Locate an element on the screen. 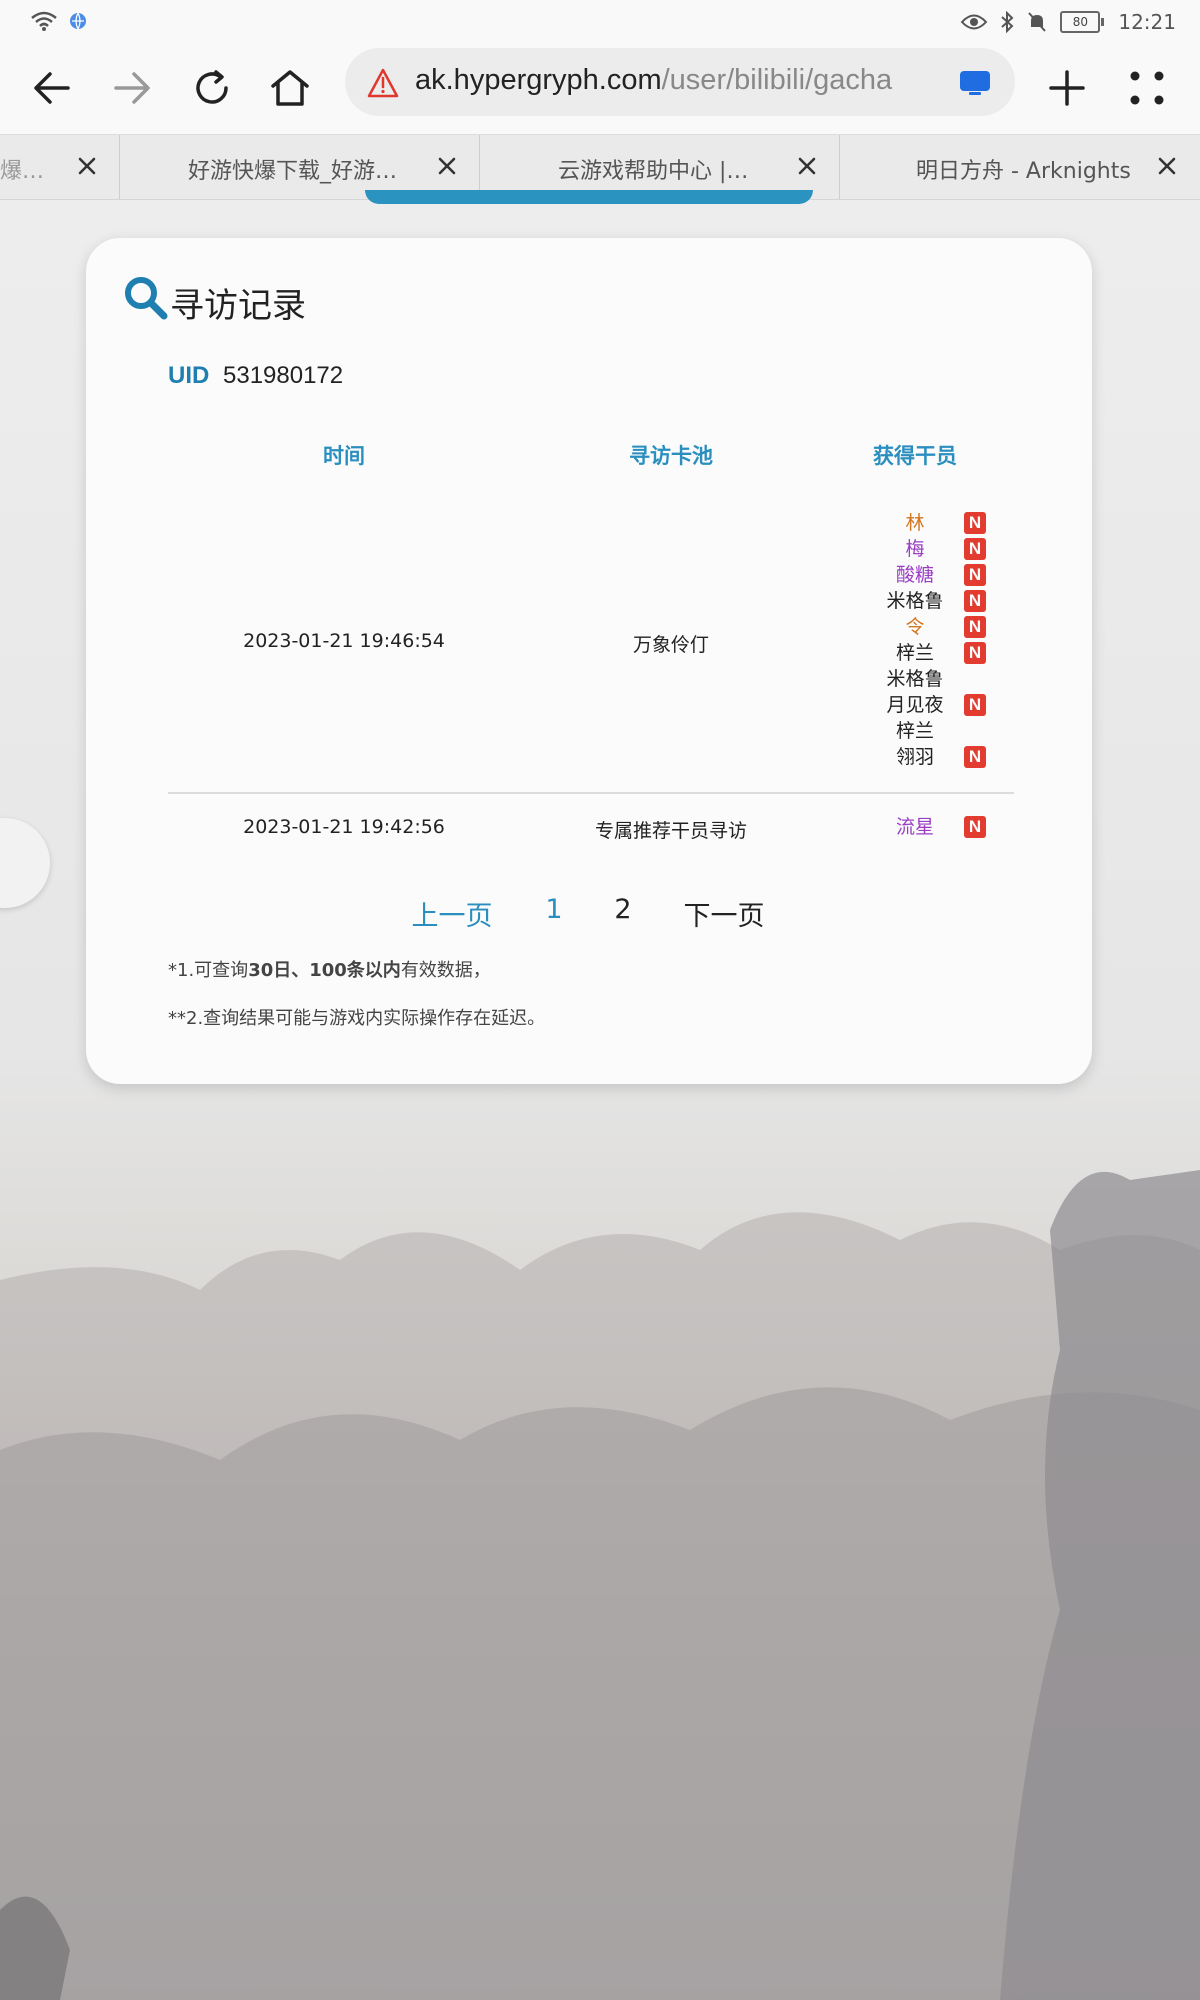  row-time: 2023-01-21 19:46:54 is located at coordinates (344, 641).